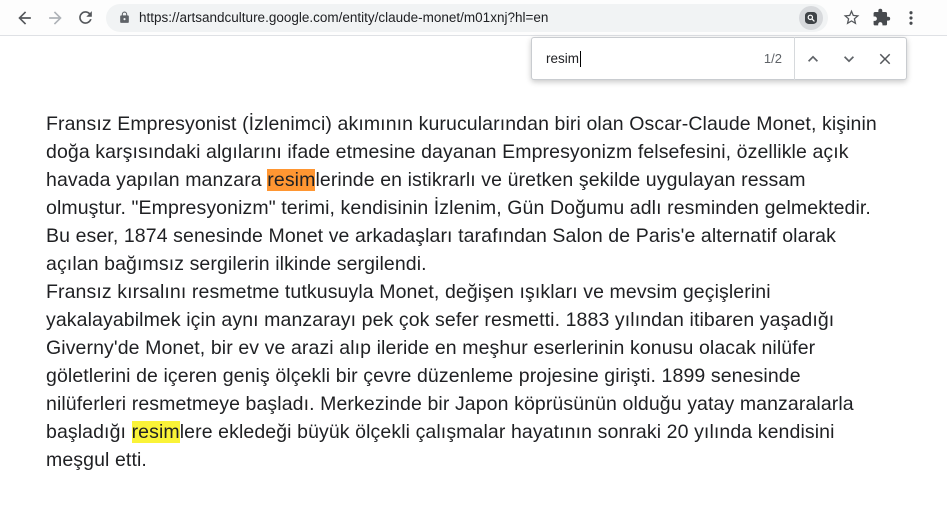 The width and height of the screenshot is (947, 532). What do you see at coordinates (794, 58) in the screenshot?
I see `find-bar-divider` at bounding box center [794, 58].